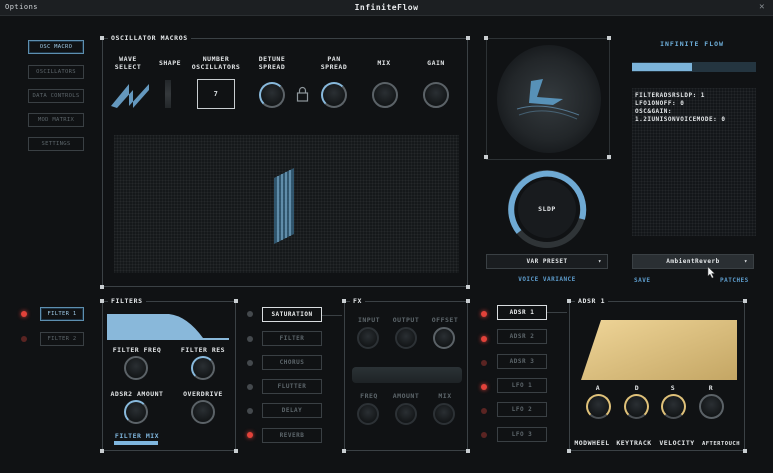  Describe the element at coordinates (636, 406) in the screenshot. I see `decay-knob` at that location.